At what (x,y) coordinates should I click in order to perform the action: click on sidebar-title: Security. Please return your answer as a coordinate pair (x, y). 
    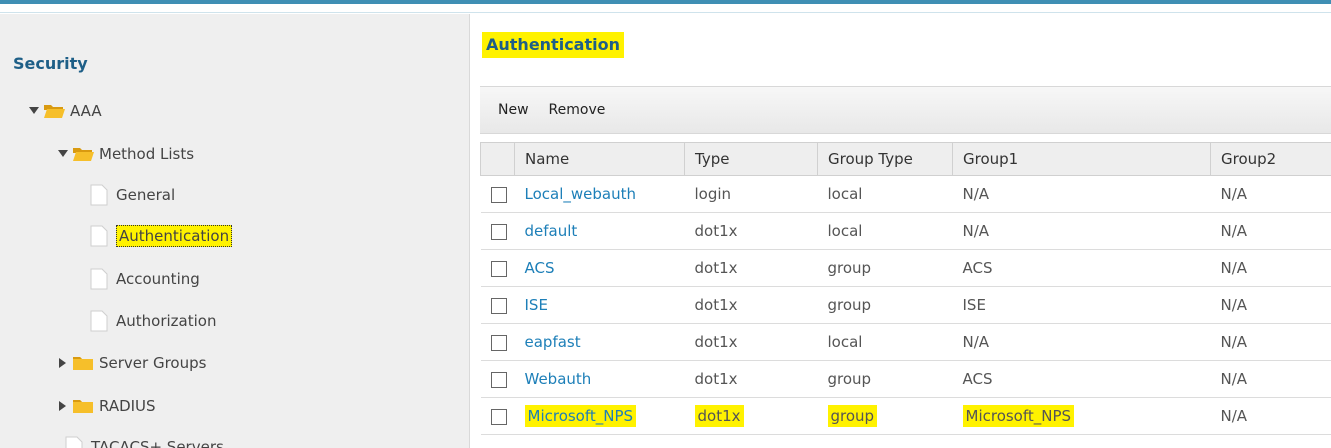
    Looking at the image, I should click on (50, 63).